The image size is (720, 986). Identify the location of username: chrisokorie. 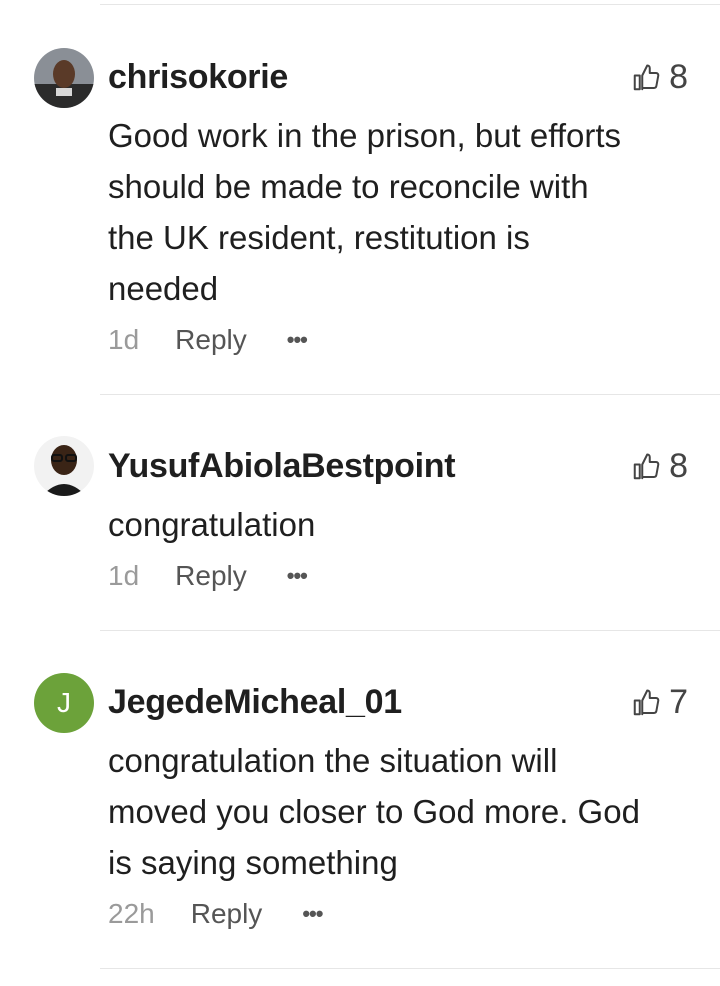
(198, 77).